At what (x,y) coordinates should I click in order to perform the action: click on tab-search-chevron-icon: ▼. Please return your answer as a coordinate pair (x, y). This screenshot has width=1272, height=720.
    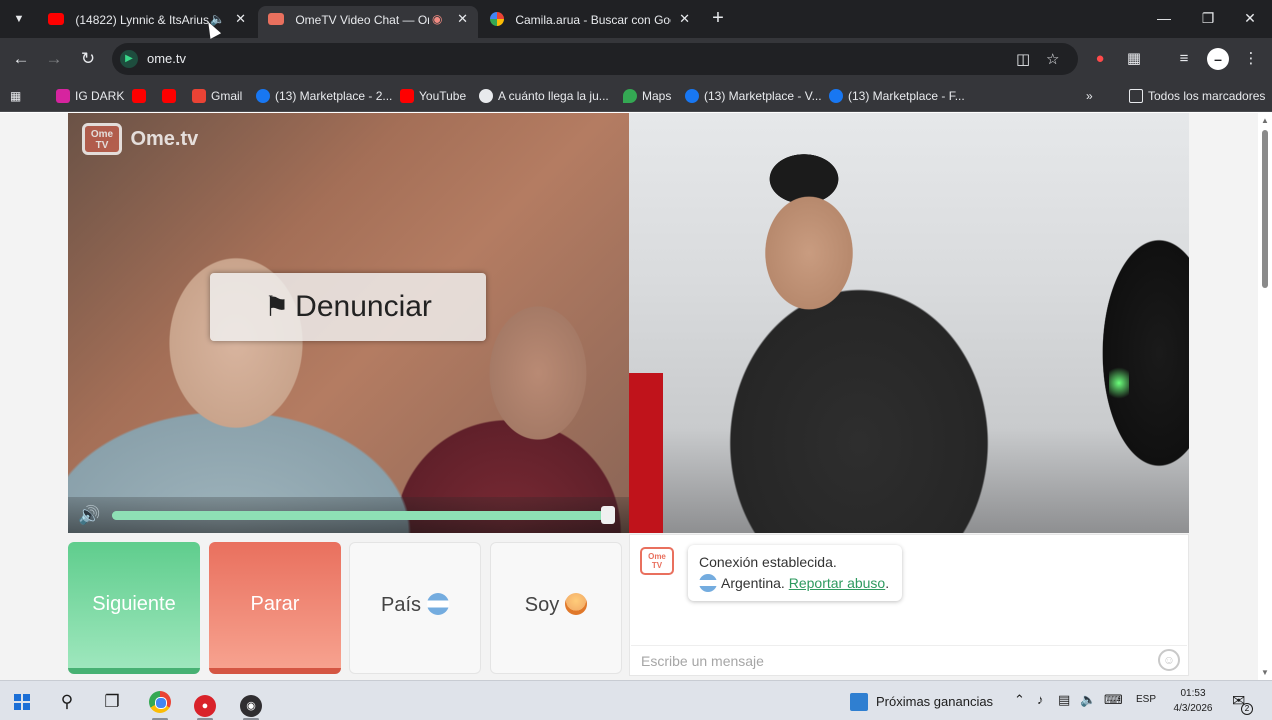
    Looking at the image, I should click on (19, 19).